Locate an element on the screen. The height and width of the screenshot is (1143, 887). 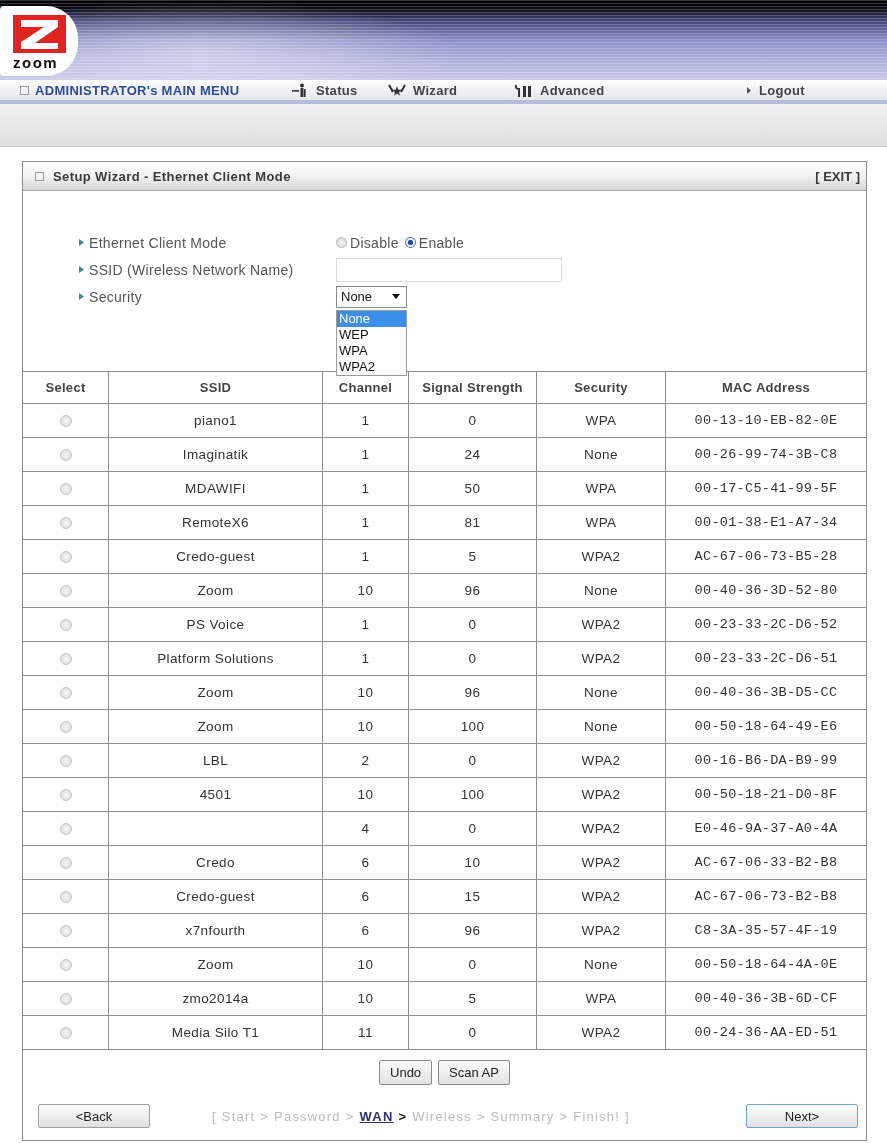
radio-option: Enable is located at coordinates (434, 242).